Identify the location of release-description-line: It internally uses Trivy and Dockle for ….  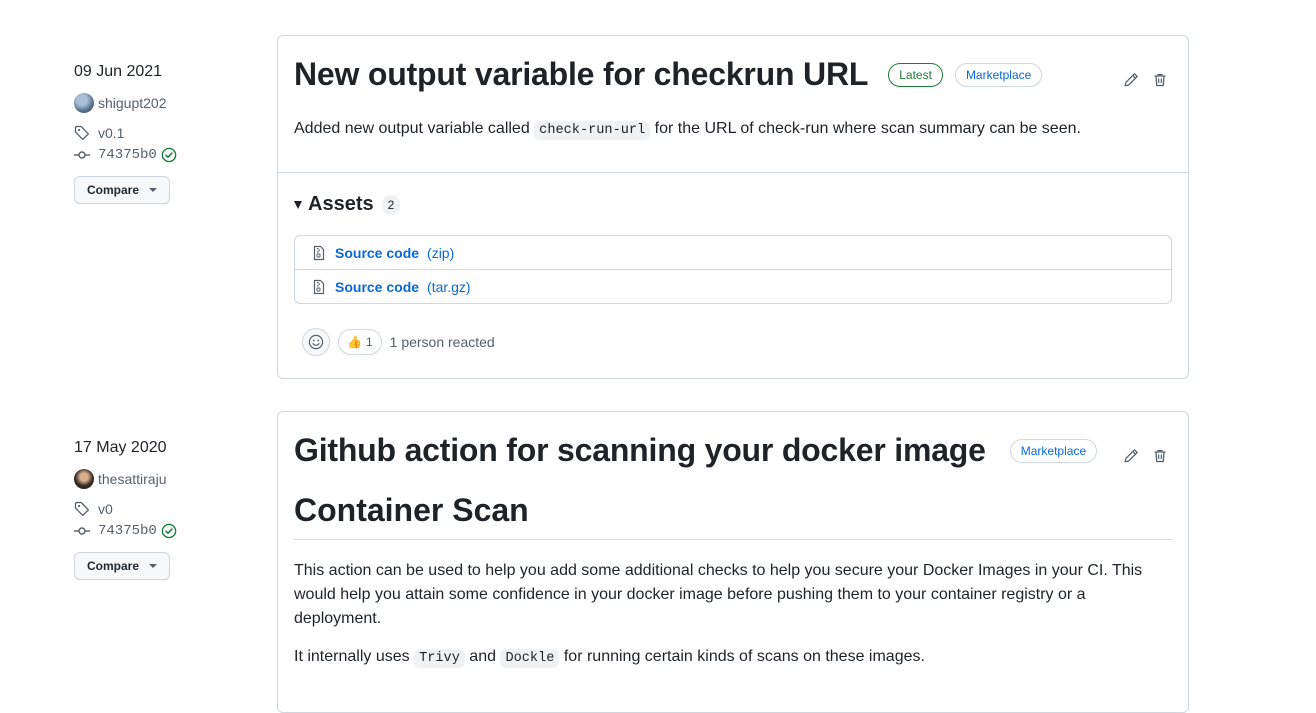
(609, 658).